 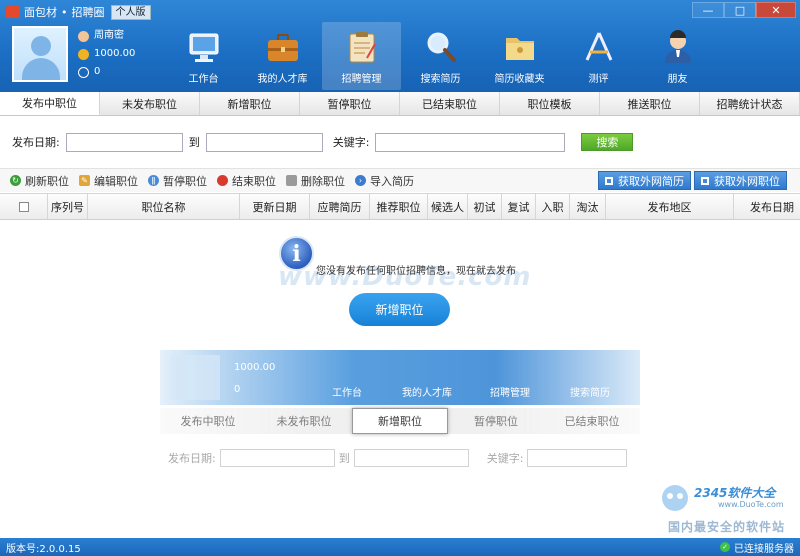 I want to click on search-bar: 发布日期: 到 关键字: 搜索, so click(x=400, y=142).